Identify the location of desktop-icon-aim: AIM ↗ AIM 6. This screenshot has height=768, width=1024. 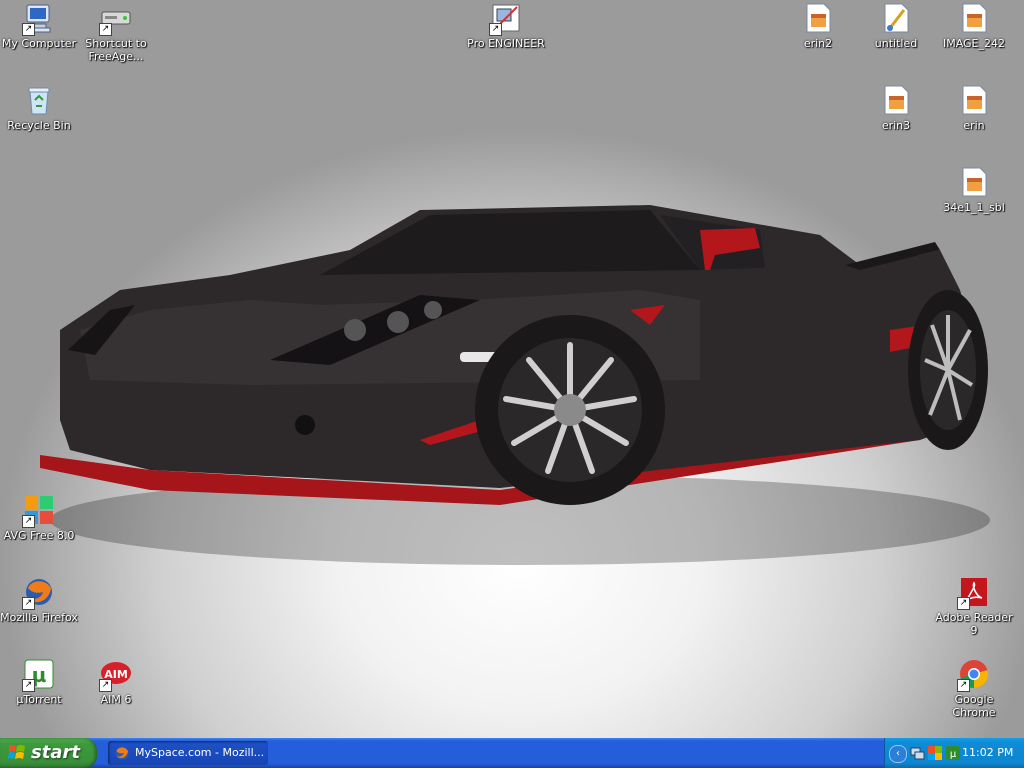
(116, 682).